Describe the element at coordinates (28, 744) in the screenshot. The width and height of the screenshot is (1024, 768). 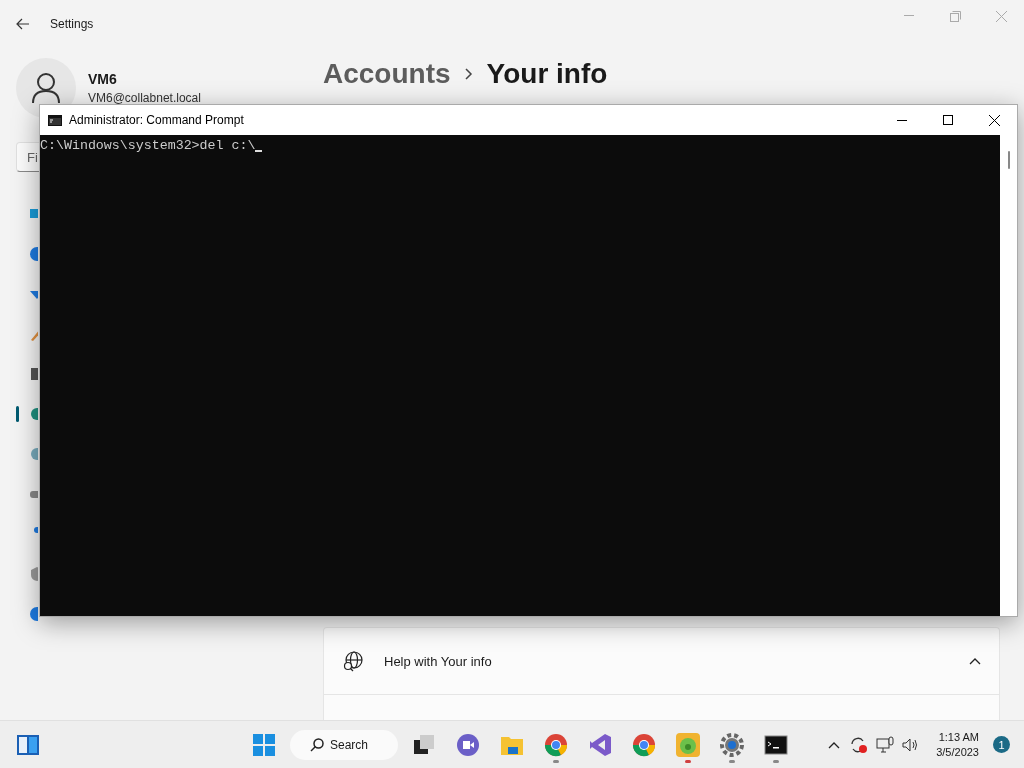
I see `widgets-icon` at that location.